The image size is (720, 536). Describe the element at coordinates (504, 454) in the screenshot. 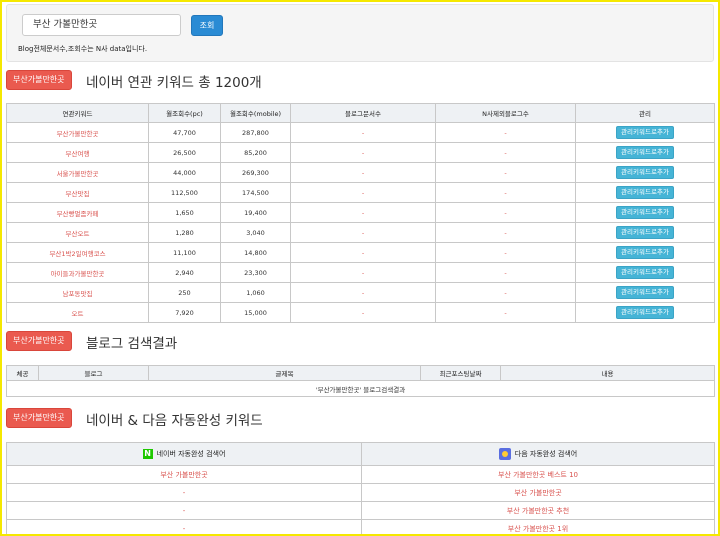

I see `daum-logo-icon` at that location.